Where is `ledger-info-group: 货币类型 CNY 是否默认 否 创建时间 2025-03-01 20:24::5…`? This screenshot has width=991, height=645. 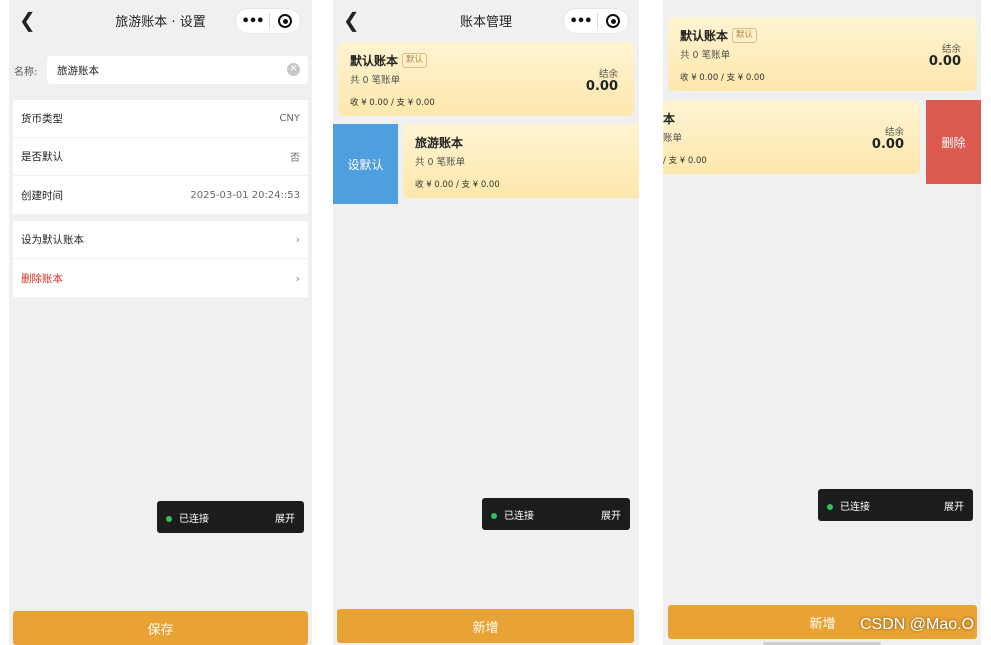 ledger-info-group: 货币类型 CNY 是否默认 否 创建时间 2025-03-01 20:24::5… is located at coordinates (160, 157).